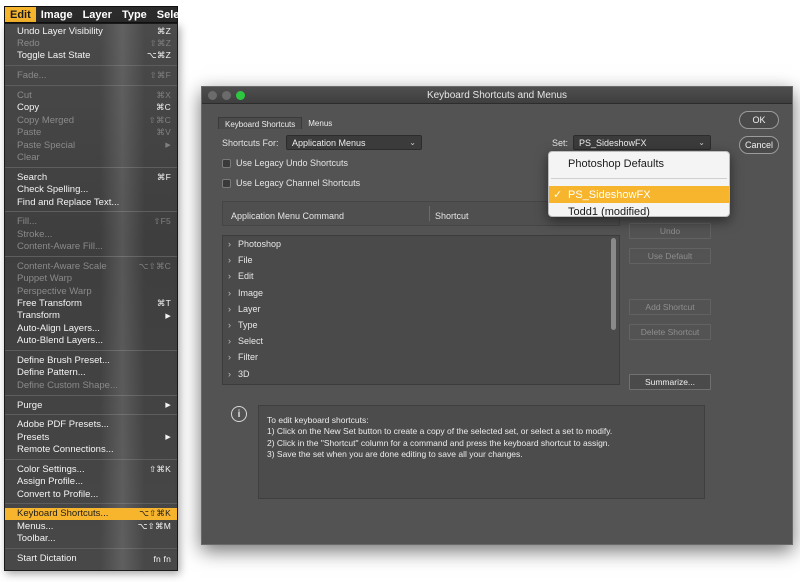 The height and width of the screenshot is (582, 800). What do you see at coordinates (421, 341) in the screenshot?
I see `command-row-select: › Select` at bounding box center [421, 341].